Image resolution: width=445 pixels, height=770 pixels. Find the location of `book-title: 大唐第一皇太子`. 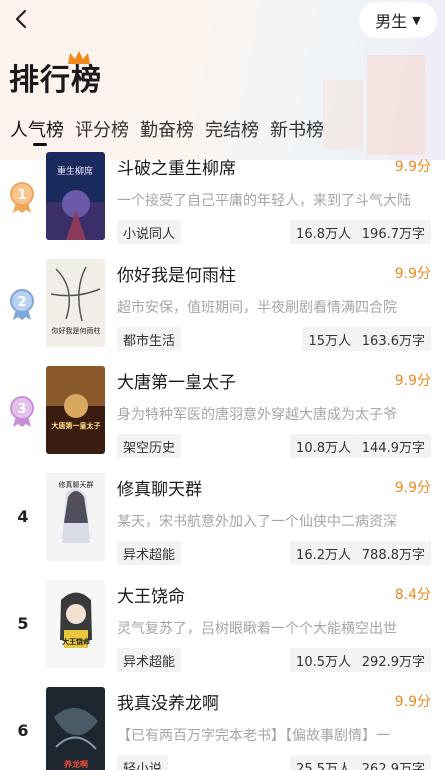

book-title: 大唐第一皇太子 is located at coordinates (176, 380).